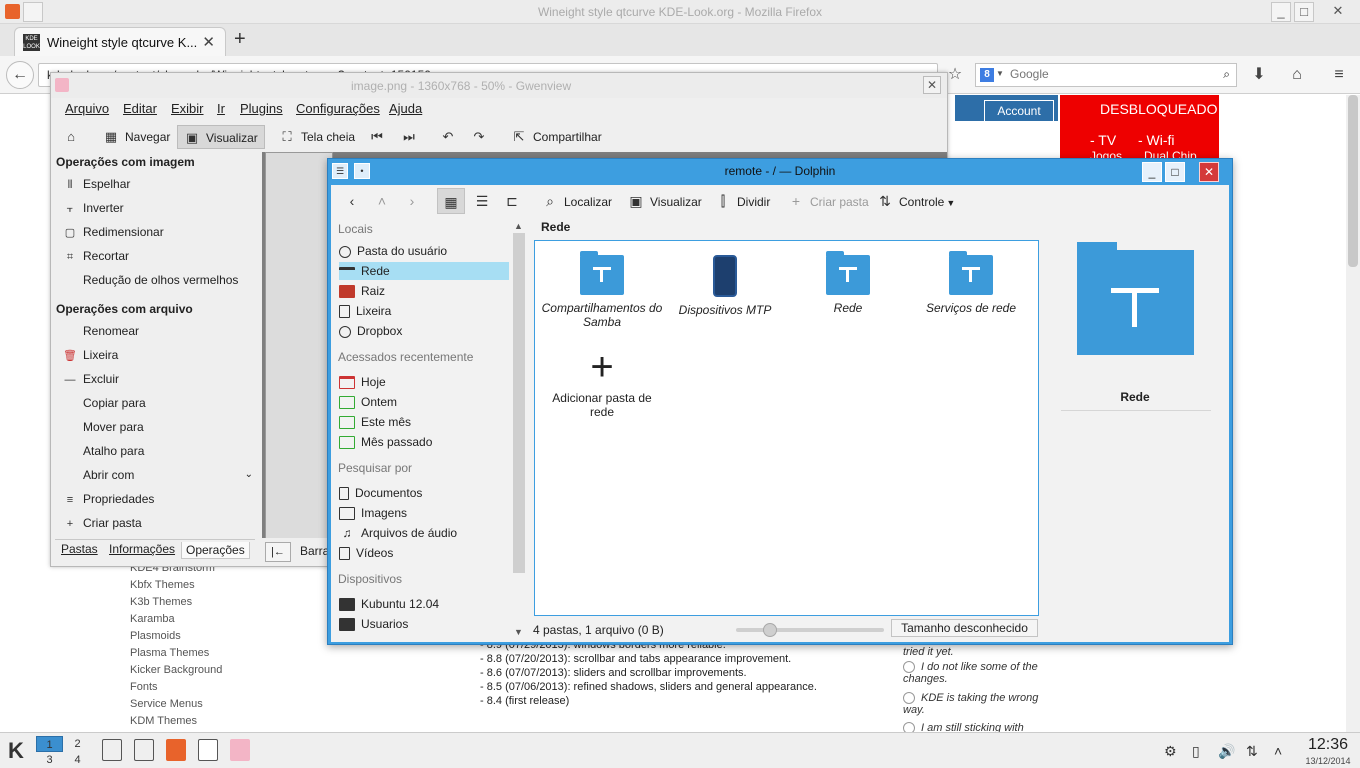  What do you see at coordinates (576, 201) in the screenshot?
I see `localizar-button: ⌕ Localizar` at bounding box center [576, 201].